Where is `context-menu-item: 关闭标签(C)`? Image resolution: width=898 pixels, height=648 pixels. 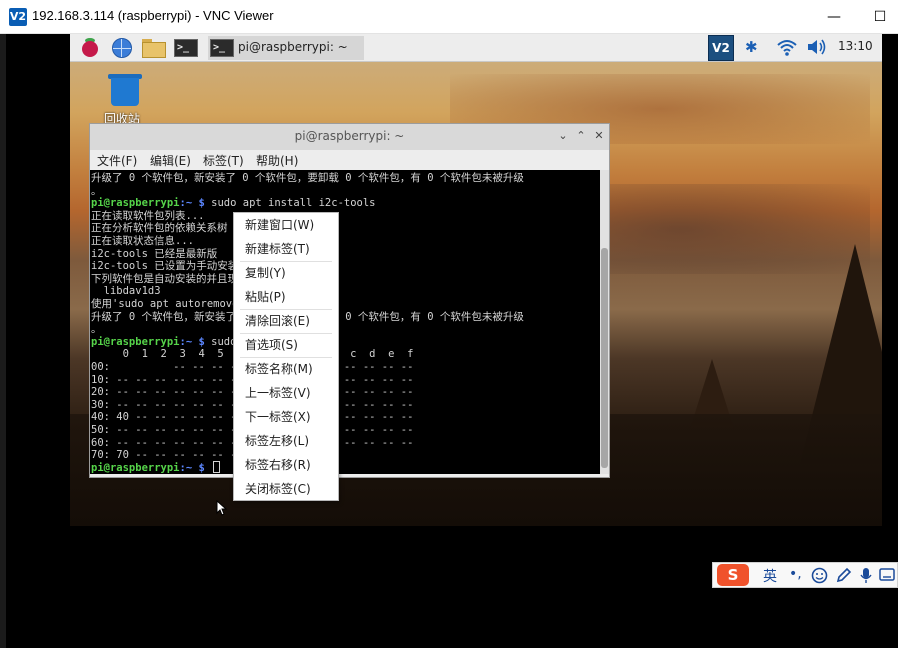 context-menu-item: 关闭标签(C) is located at coordinates (286, 489).